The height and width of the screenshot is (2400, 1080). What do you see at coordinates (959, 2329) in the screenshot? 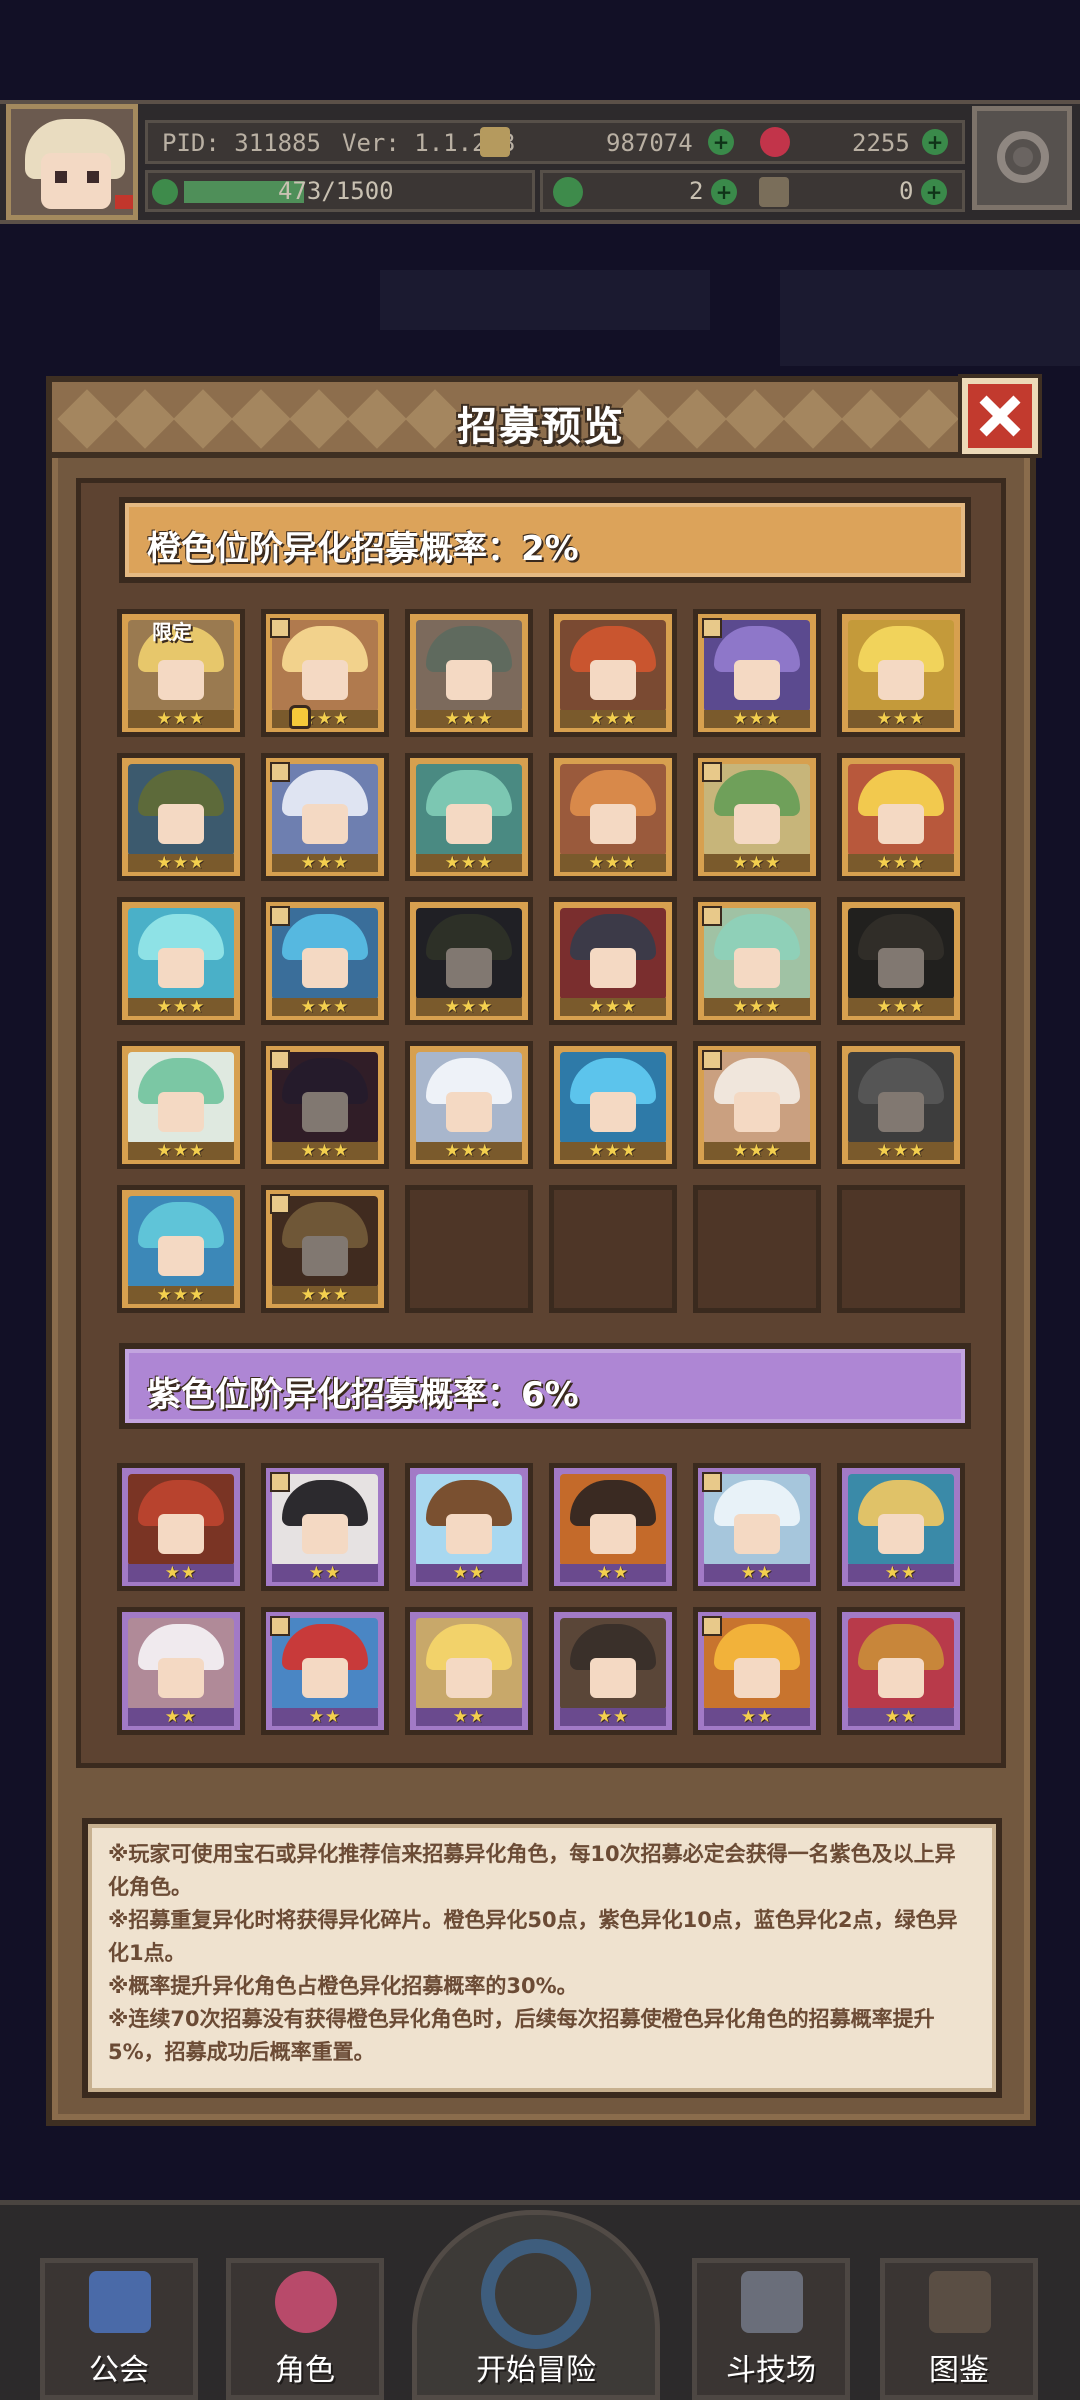
I see `nav-codex: 图鉴` at bounding box center [959, 2329].